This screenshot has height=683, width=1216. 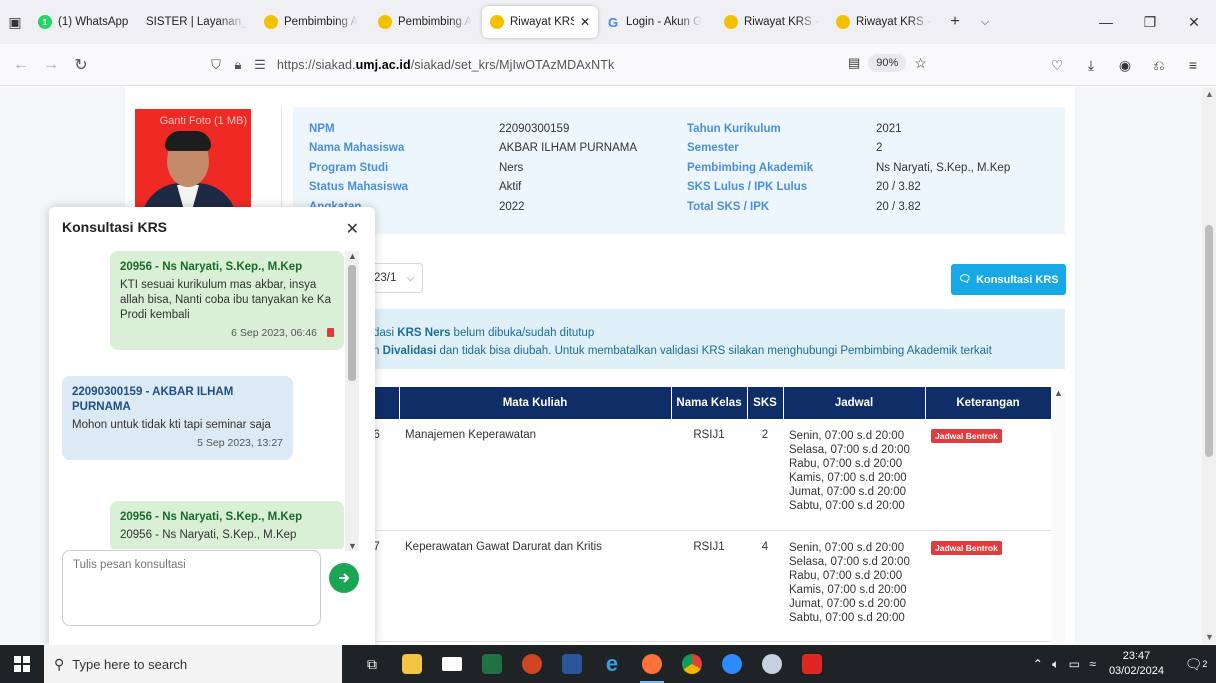 I want to click on tab-overview-icon: ▣, so click(x=15, y=22).